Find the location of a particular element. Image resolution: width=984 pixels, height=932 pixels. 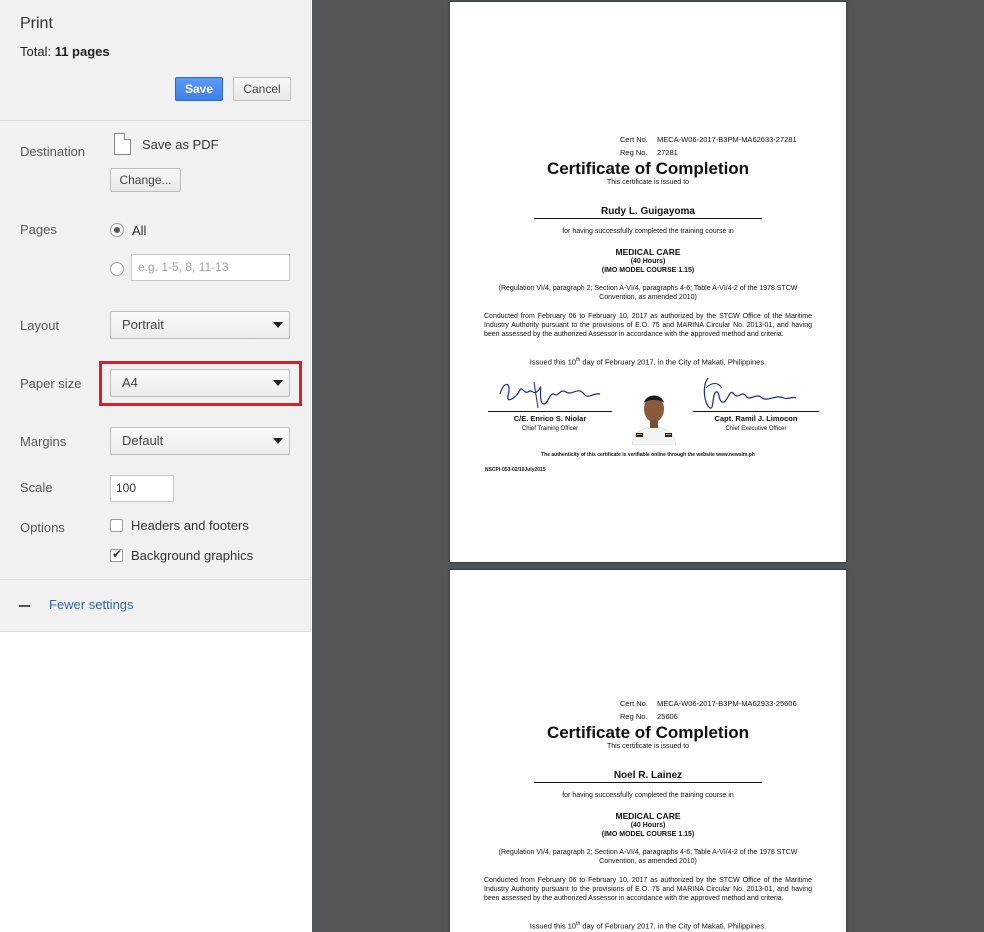

layout-select: Portrait is located at coordinates (200, 325).